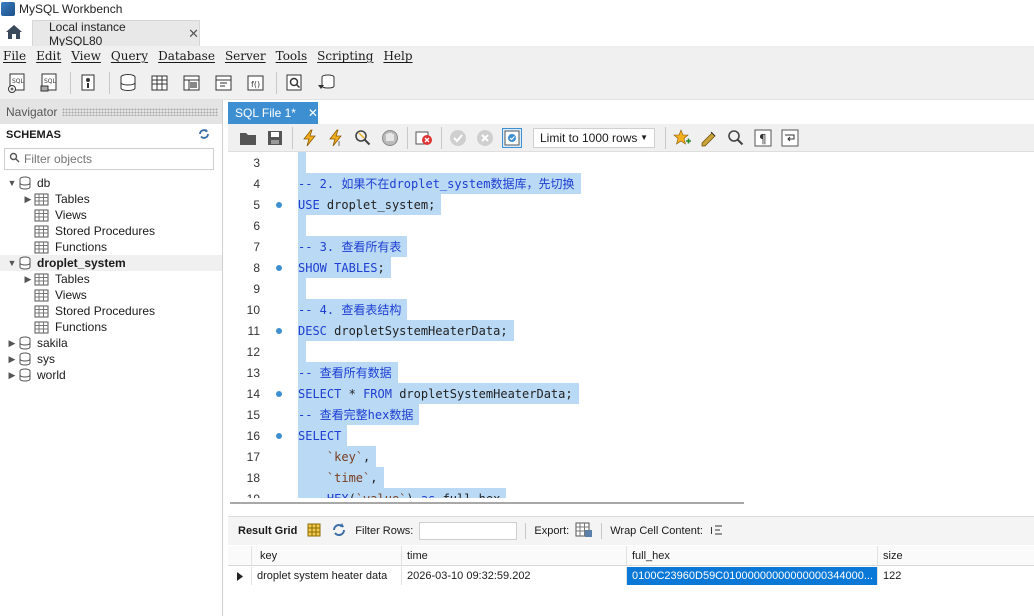 The width and height of the screenshot is (1034, 616). What do you see at coordinates (716, 531) in the screenshot?
I see `wrap-cell-icon: I` at bounding box center [716, 531].